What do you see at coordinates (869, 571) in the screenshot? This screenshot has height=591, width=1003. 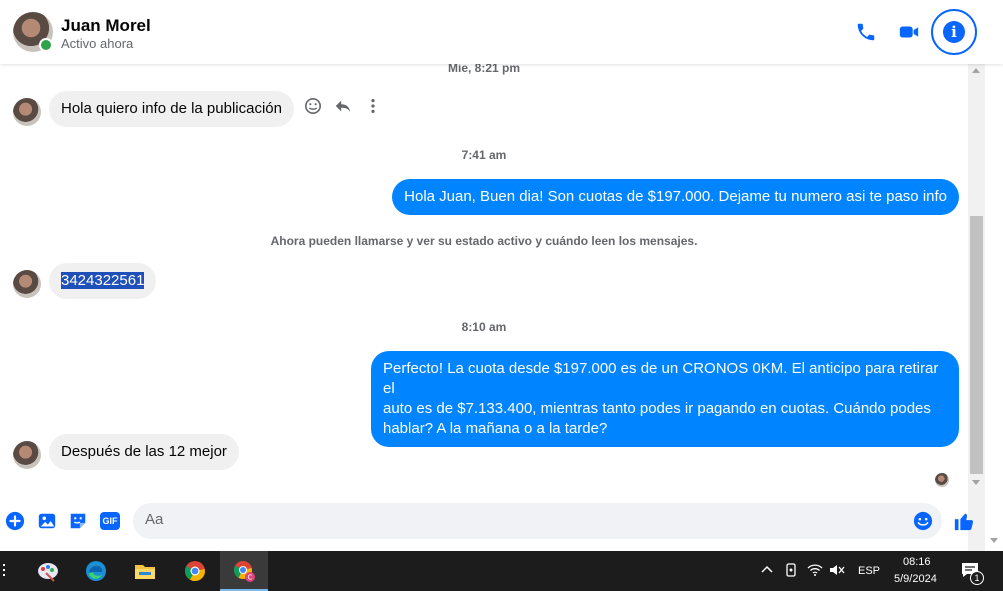 I see `input-language-indicator: ESP` at bounding box center [869, 571].